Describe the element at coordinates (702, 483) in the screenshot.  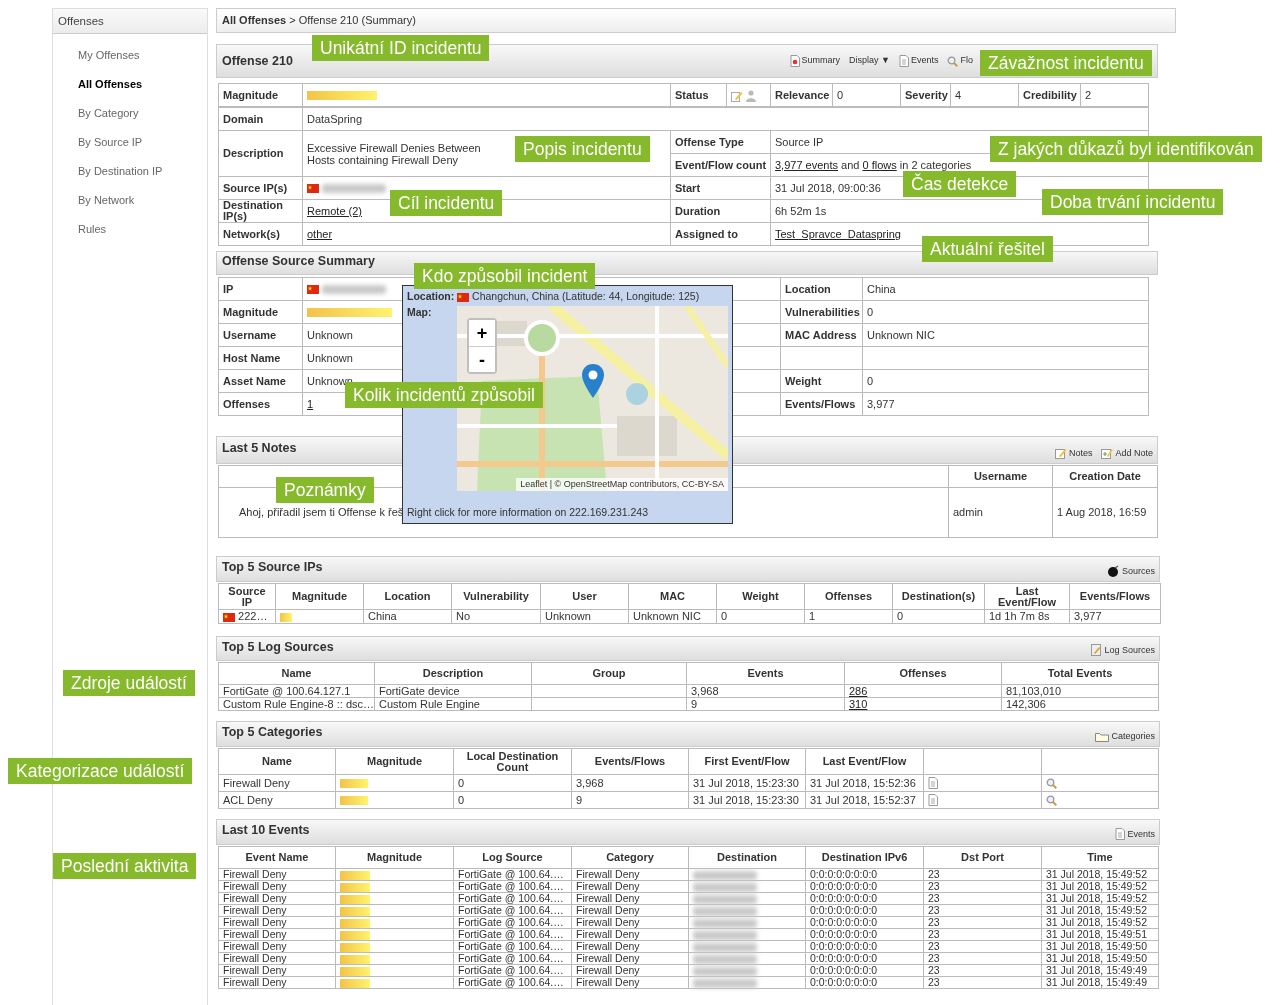
I see `attribution-link: CC-BY-SA` at that location.